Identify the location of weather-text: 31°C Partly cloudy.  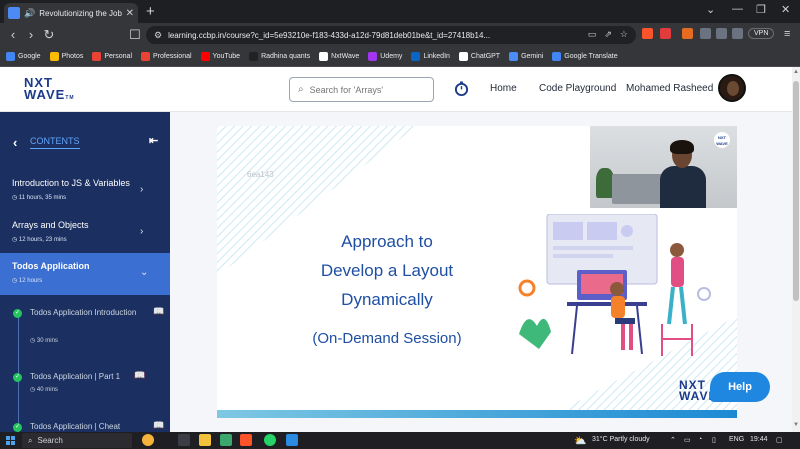
(621, 439).